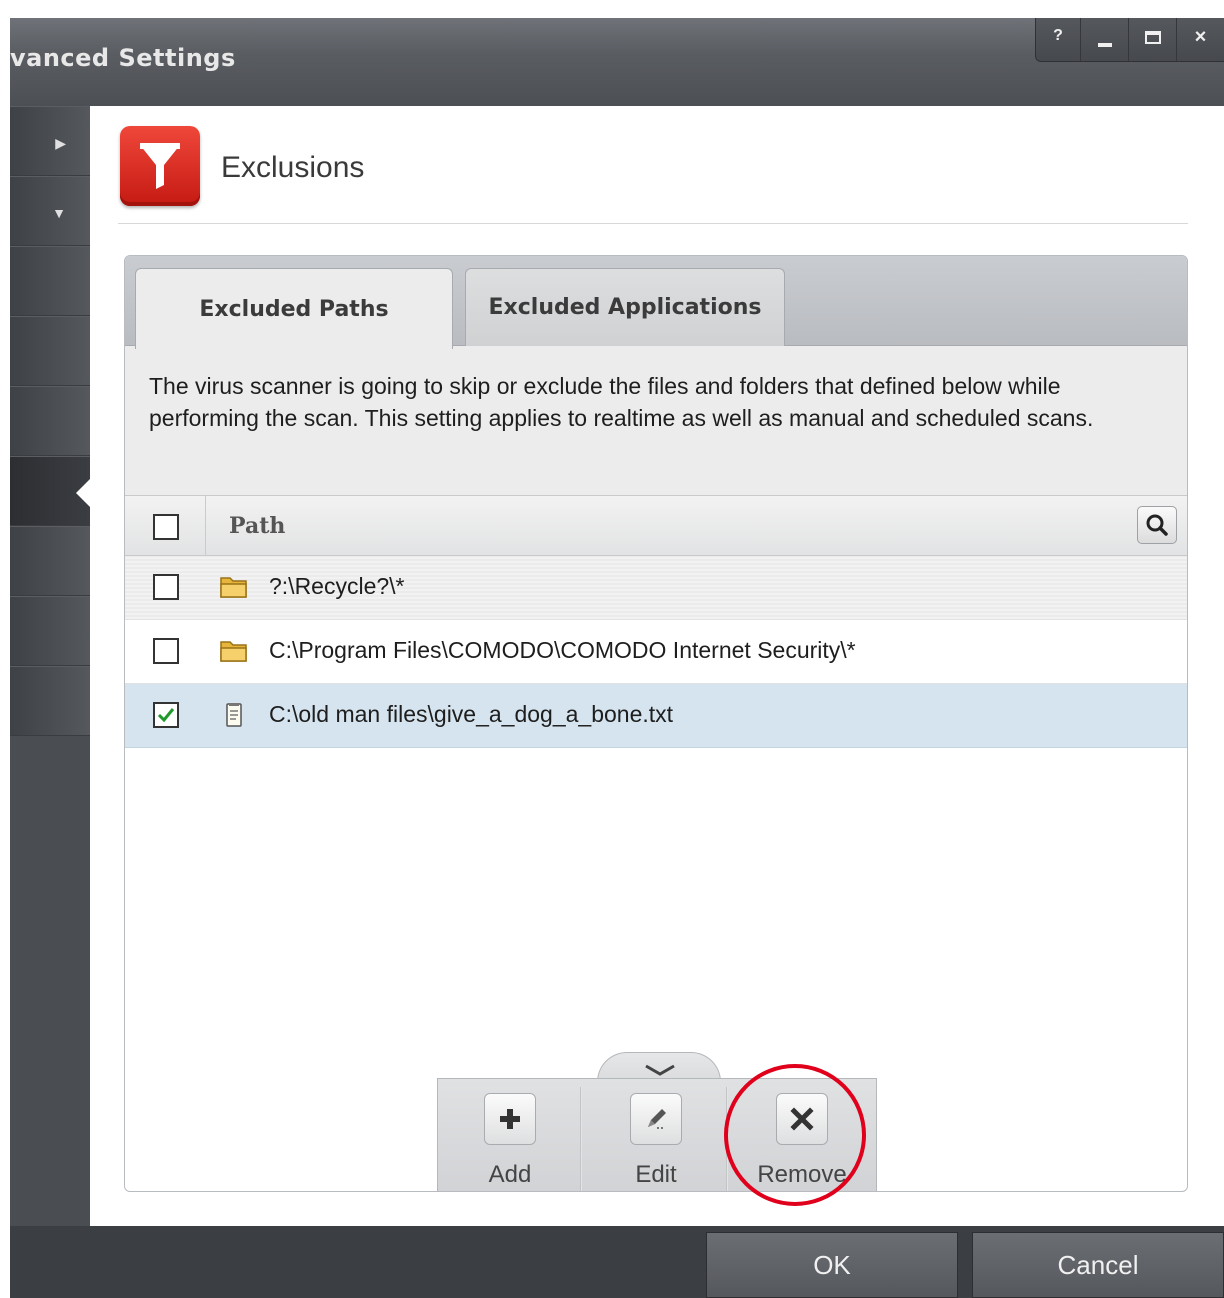 Image resolution: width=1224 pixels, height=1298 pixels. What do you see at coordinates (1152, 37) in the screenshot?
I see `maximize-icon` at bounding box center [1152, 37].